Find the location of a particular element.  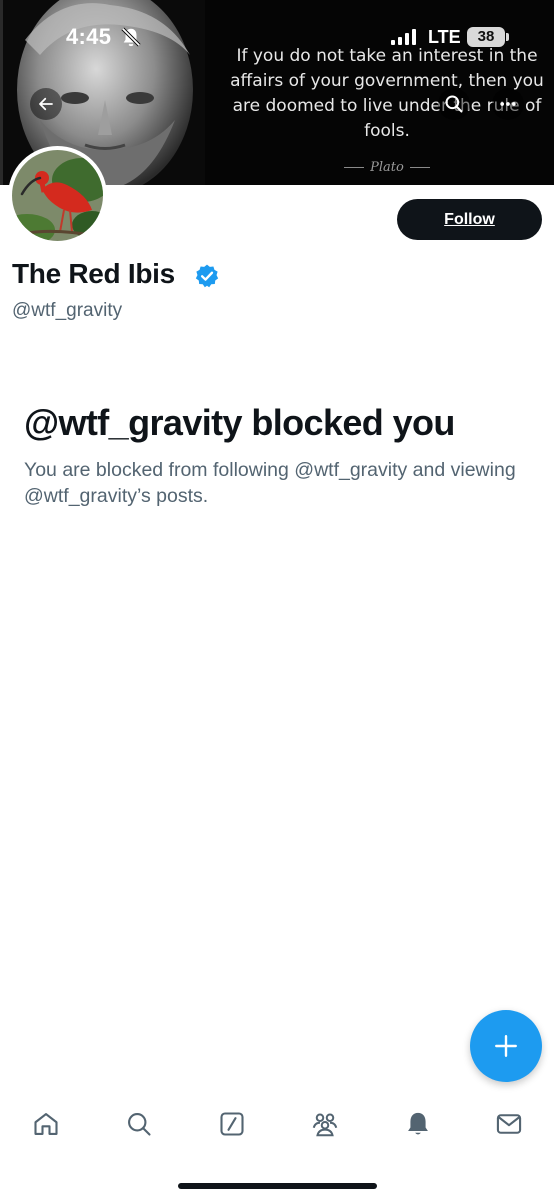

grok-icon is located at coordinates (232, 1124).